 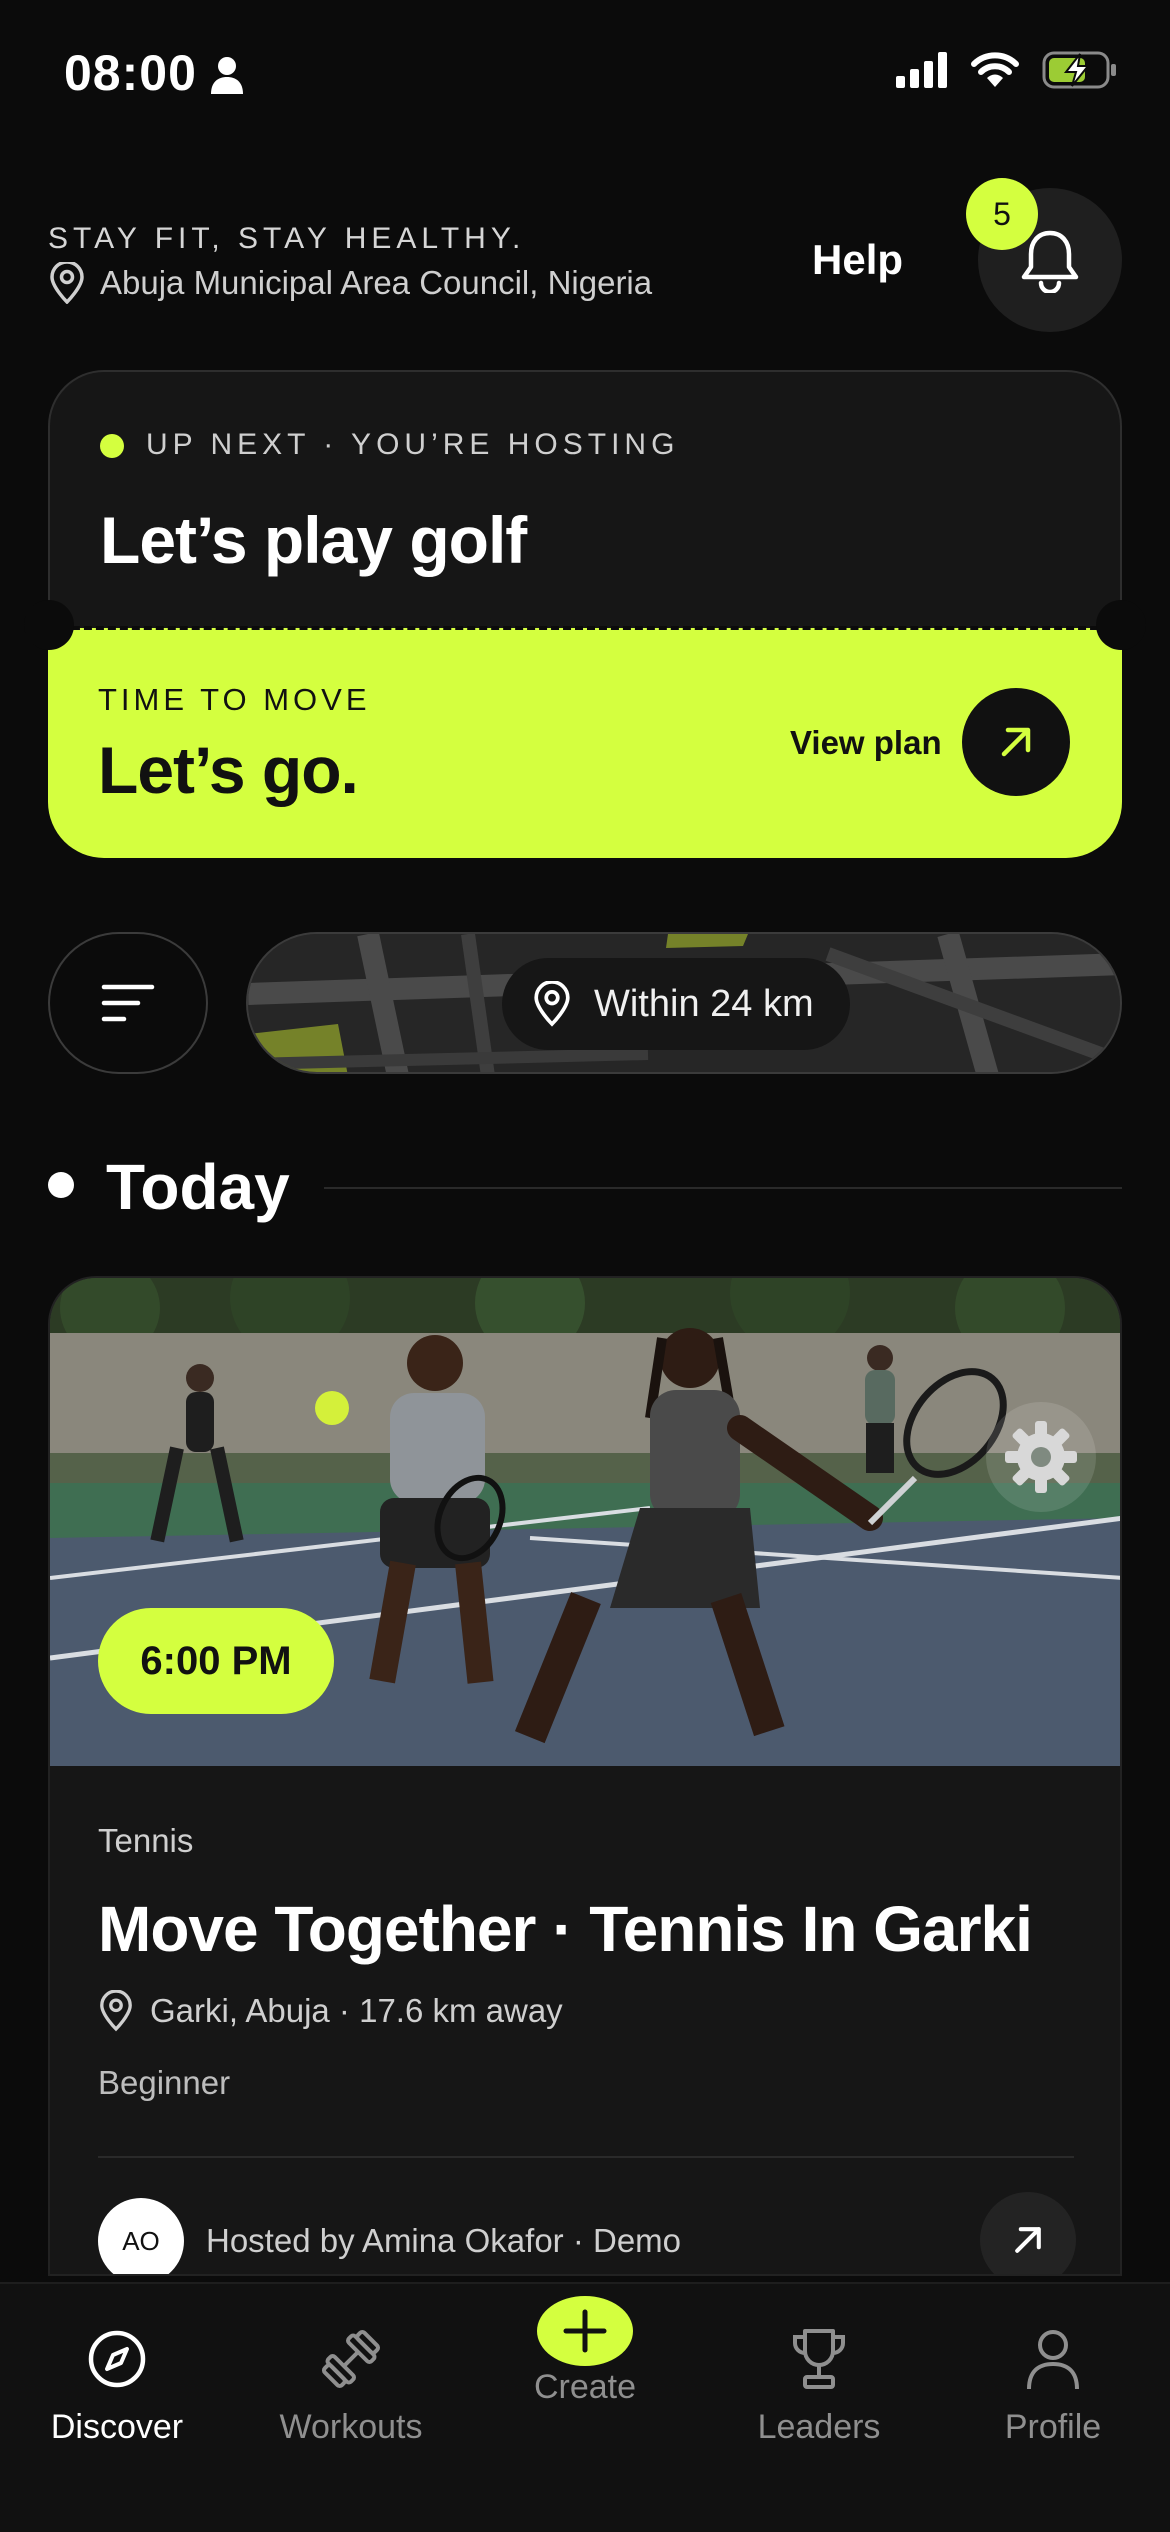 I want to click on cta-title: Let’s go., so click(x=228, y=770).